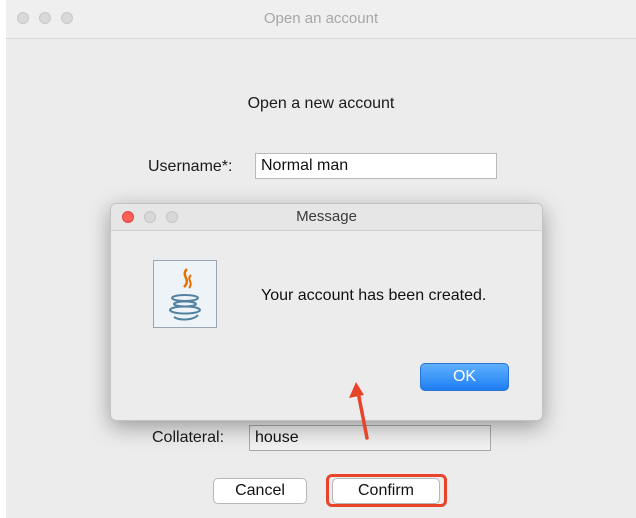 The height and width of the screenshot is (518, 636). Describe the element at coordinates (464, 377) in the screenshot. I see `ok-button: OK` at that location.